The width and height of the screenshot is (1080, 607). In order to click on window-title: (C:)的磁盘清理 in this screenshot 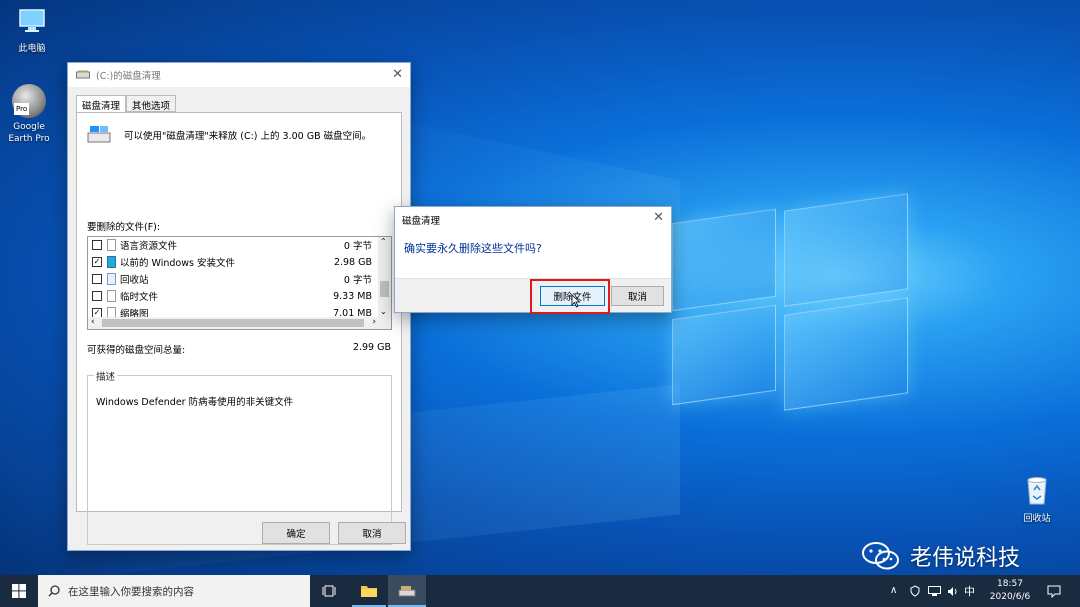, I will do `click(128, 76)`.